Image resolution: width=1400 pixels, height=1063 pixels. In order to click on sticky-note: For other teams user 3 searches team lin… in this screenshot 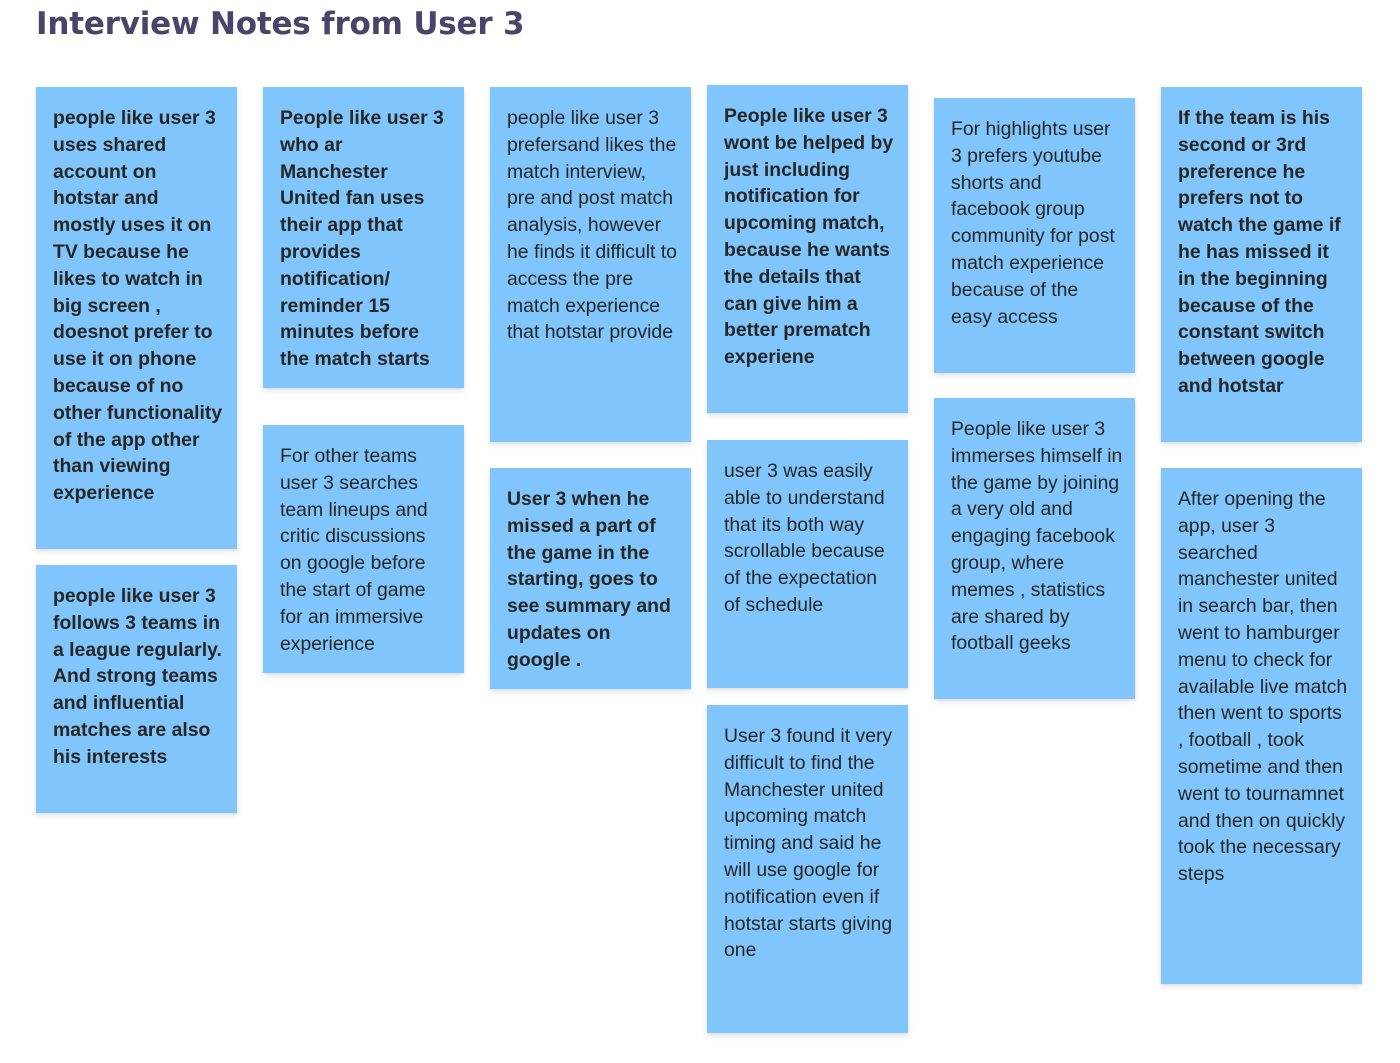, I will do `click(363, 549)`.